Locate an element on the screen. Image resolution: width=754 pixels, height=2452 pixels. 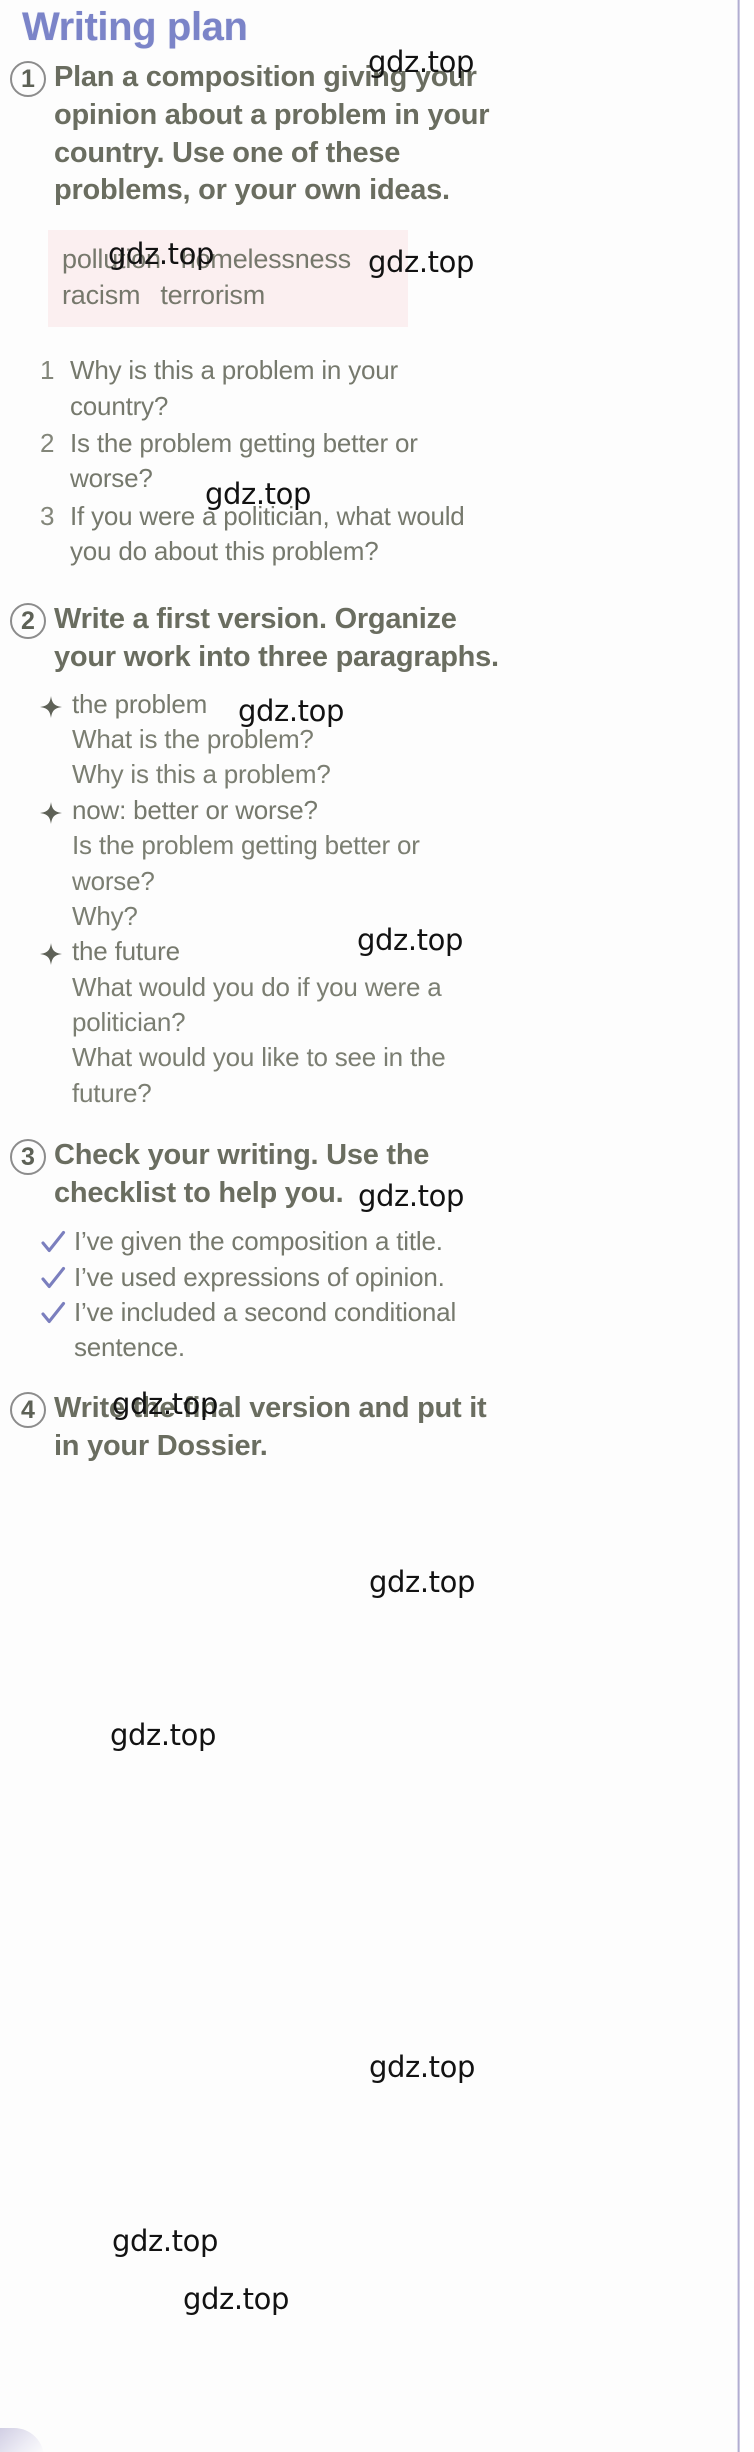
page-corner-smudge is located at coordinates (22, 2440).